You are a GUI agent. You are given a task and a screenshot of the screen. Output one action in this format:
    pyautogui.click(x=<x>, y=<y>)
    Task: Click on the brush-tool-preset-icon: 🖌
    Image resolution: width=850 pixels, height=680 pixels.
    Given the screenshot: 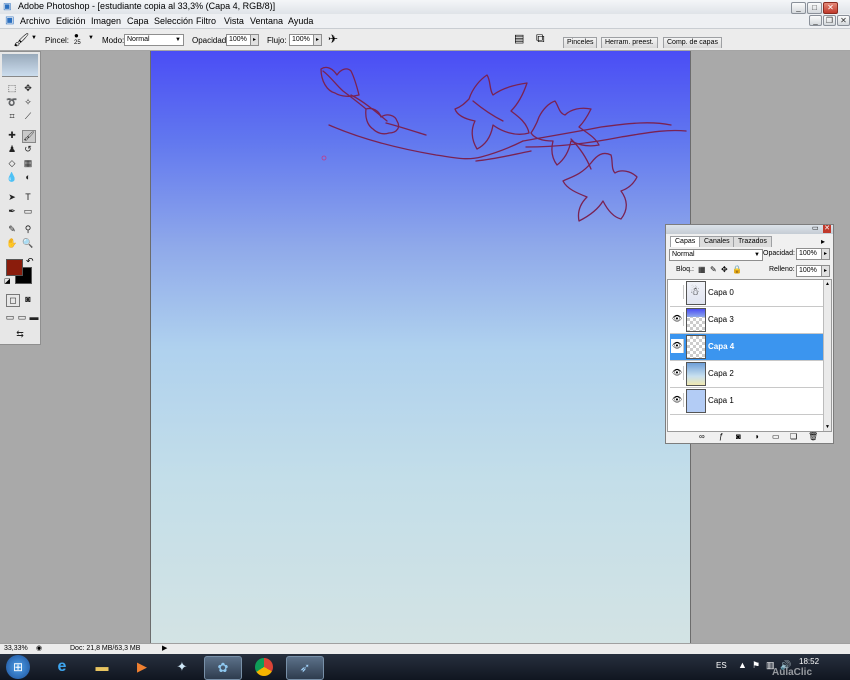 What is the action you would take?
    pyautogui.click(x=21, y=40)
    